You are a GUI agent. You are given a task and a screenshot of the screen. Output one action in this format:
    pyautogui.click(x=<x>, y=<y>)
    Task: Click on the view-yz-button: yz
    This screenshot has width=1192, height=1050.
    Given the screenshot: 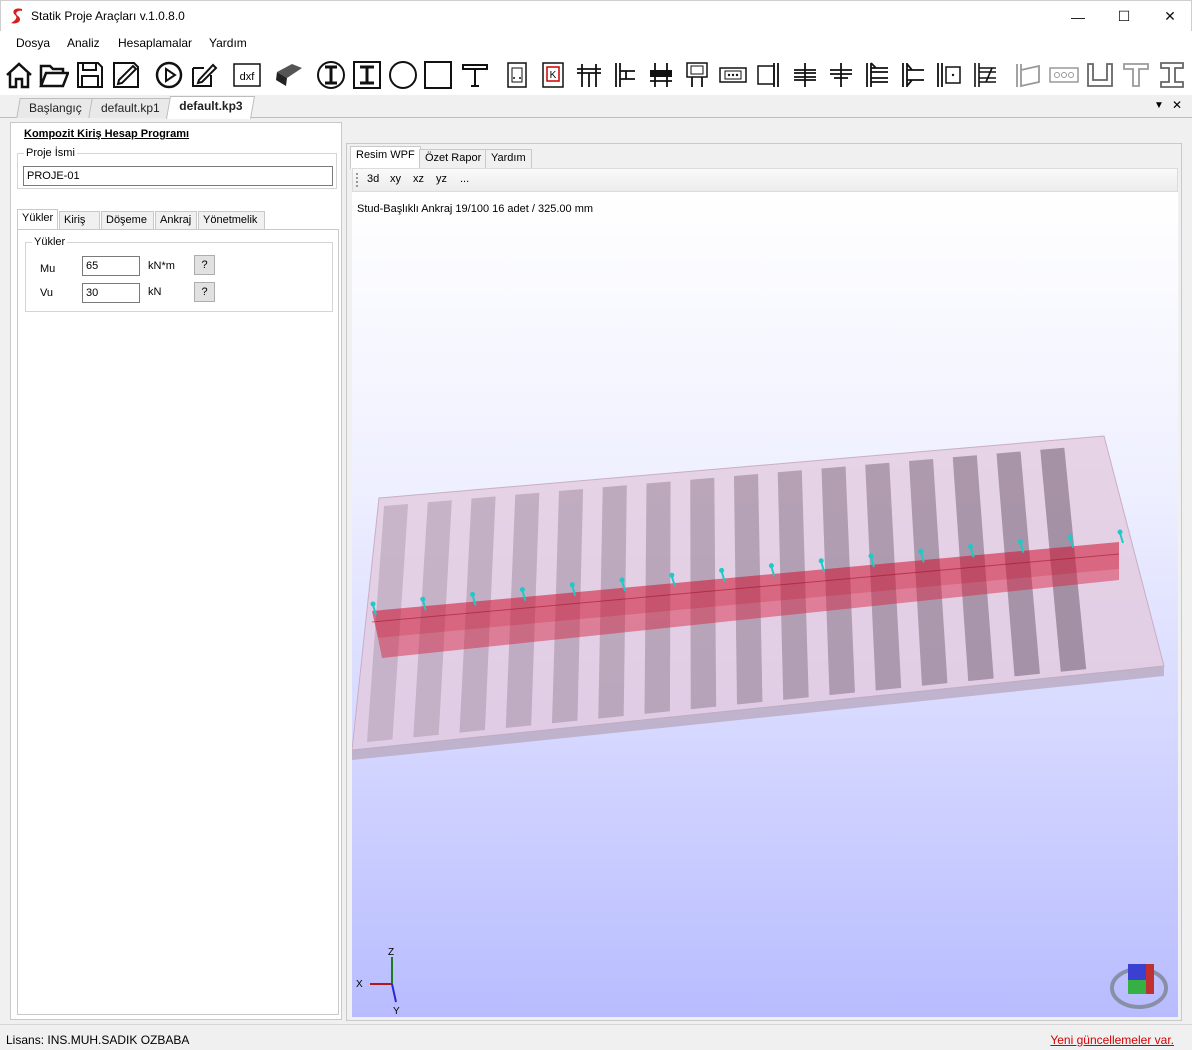 What is the action you would take?
    pyautogui.click(x=441, y=179)
    